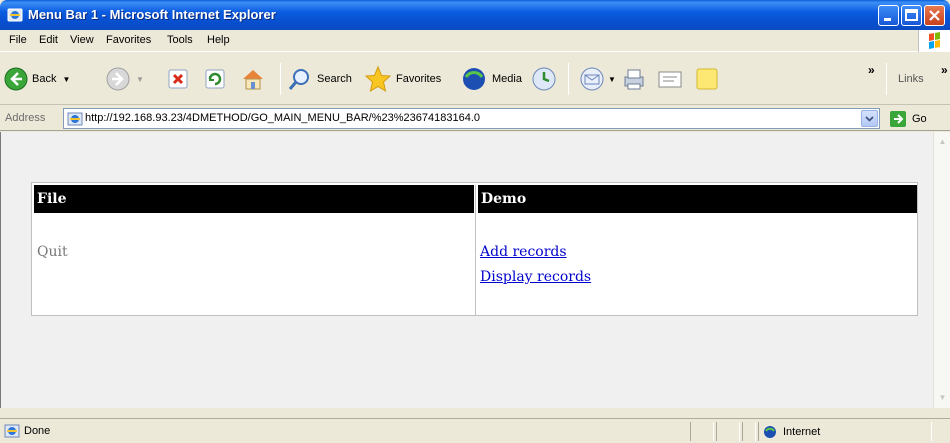 The image size is (950, 443). Describe the element at coordinates (37, 431) in the screenshot. I see `status-text: Done` at that location.